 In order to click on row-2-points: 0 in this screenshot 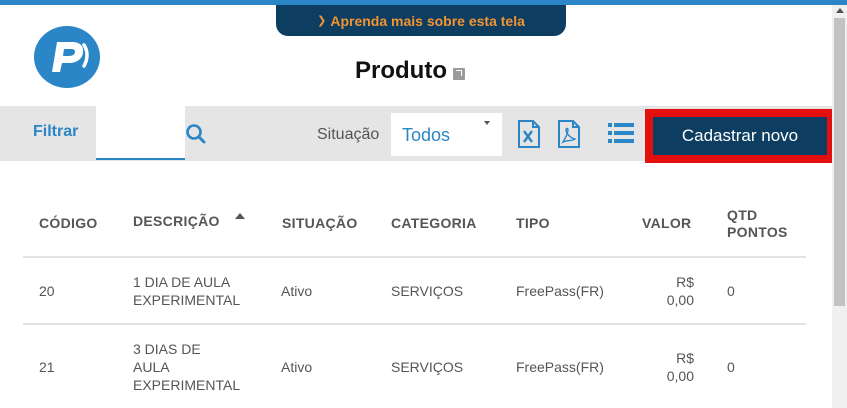, I will do `click(731, 367)`.